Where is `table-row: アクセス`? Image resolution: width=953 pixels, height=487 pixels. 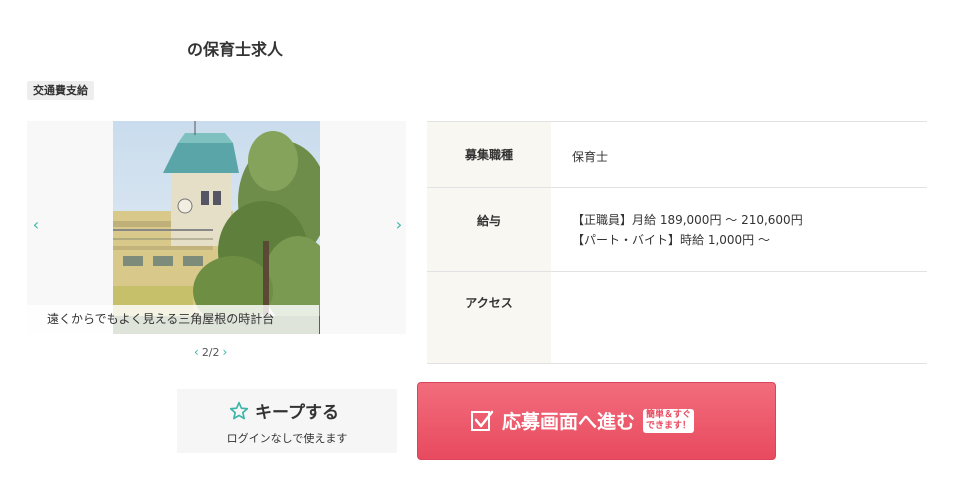 table-row: アクセス is located at coordinates (677, 318).